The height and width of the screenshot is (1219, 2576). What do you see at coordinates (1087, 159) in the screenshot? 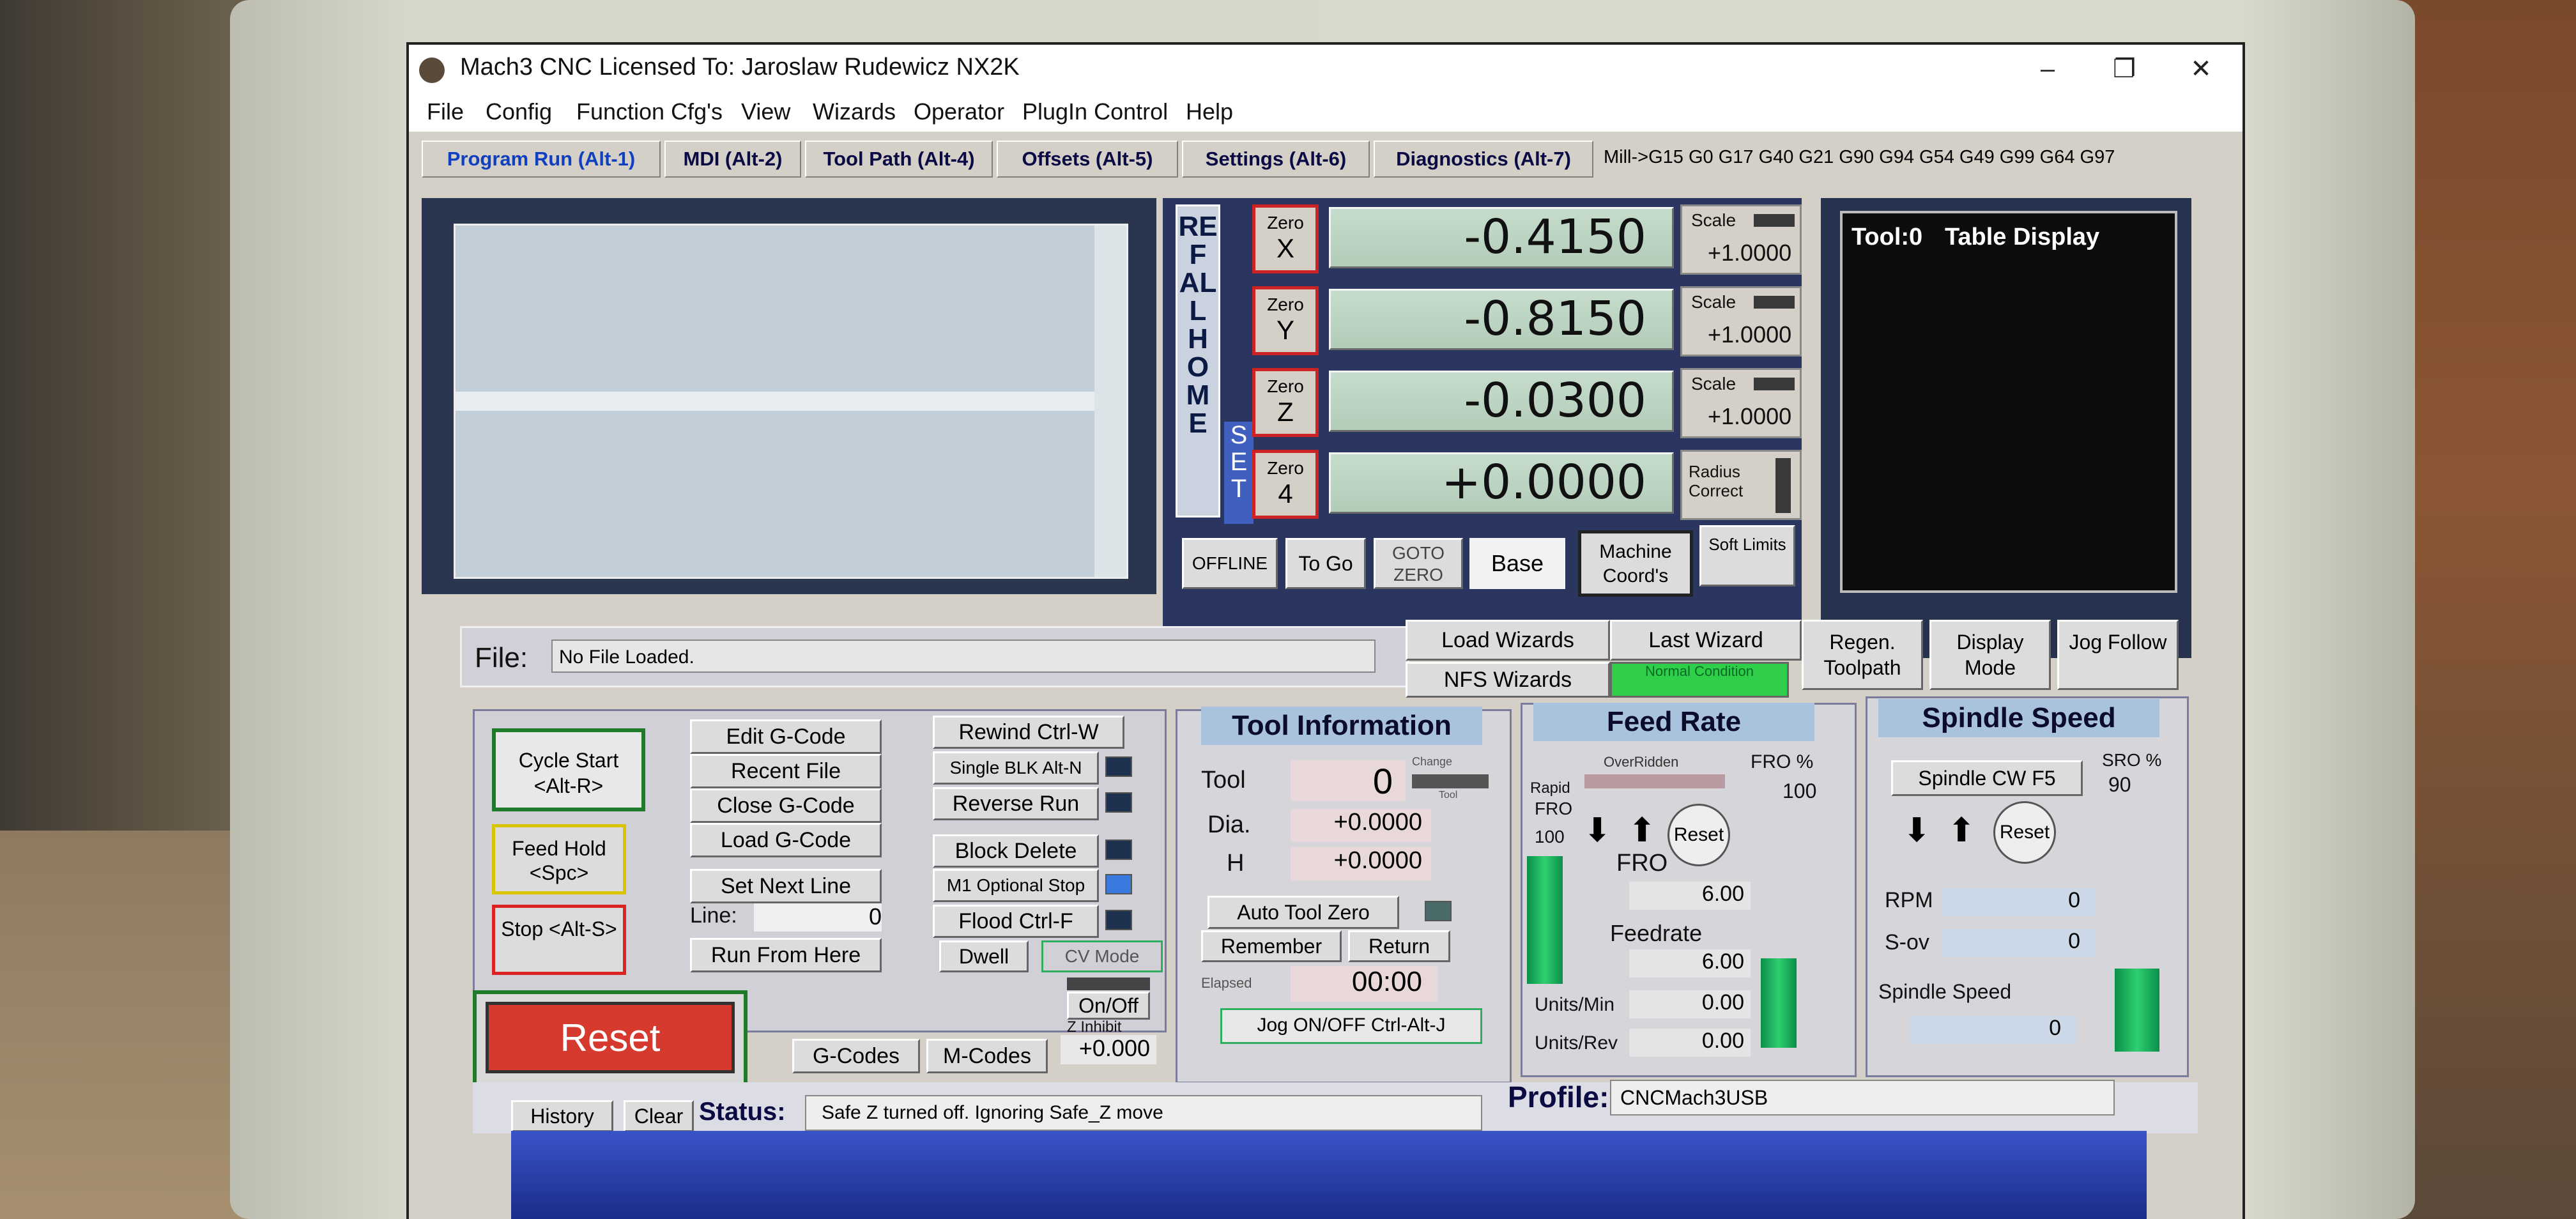
I see `tab-offsets: Offsets (Alt-5)` at bounding box center [1087, 159].